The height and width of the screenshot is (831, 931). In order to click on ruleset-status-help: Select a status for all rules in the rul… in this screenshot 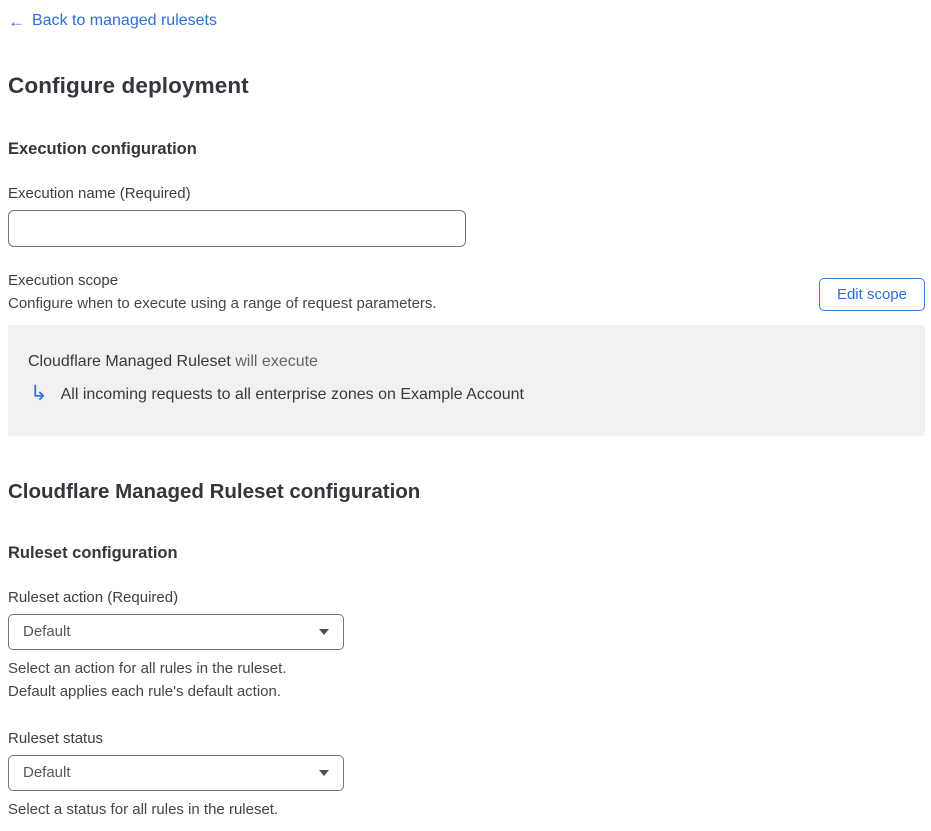, I will do `click(466, 810)`.